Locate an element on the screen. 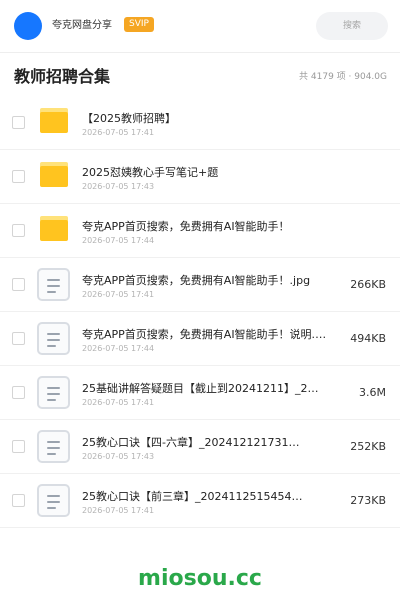 The width and height of the screenshot is (400, 600). avatar is located at coordinates (28, 26).